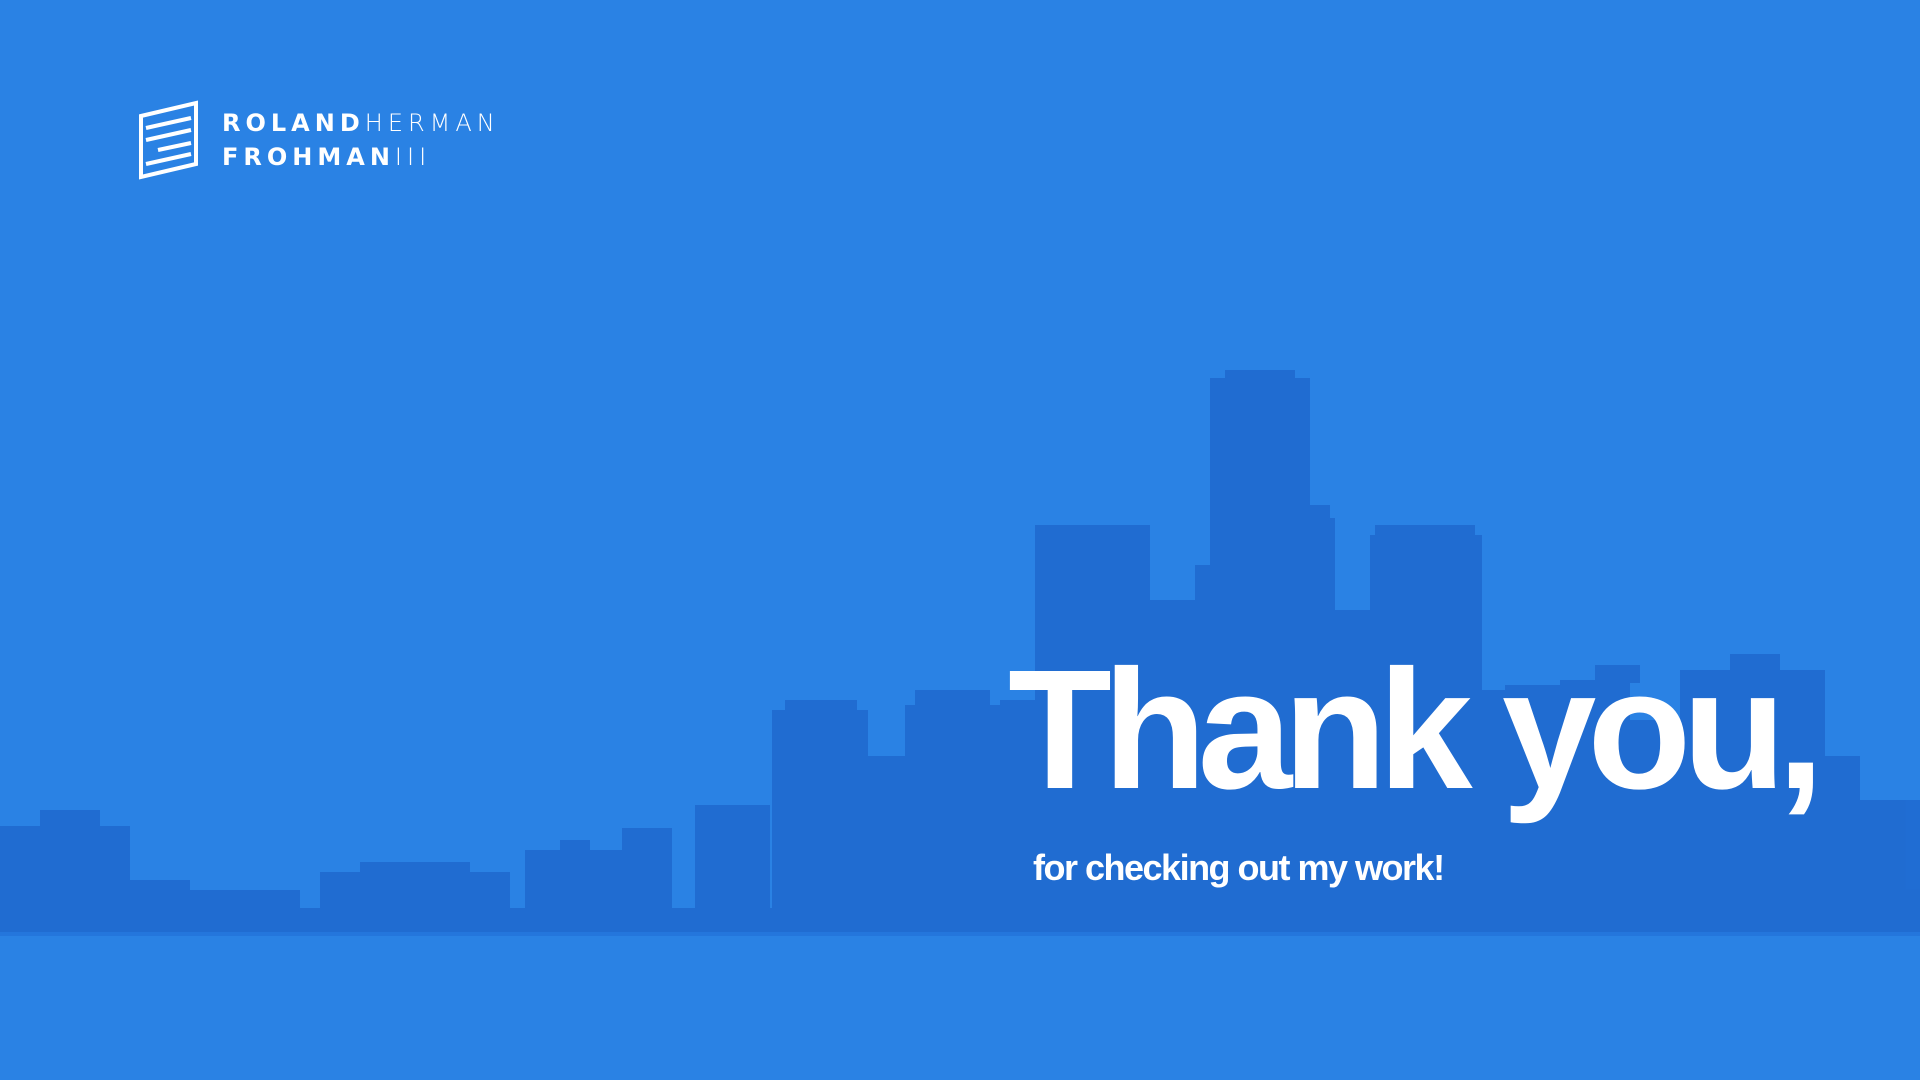 This screenshot has height=1080, width=1920. What do you see at coordinates (1239, 867) in the screenshot?
I see `thank-you-subheading: for checking out my work!` at bounding box center [1239, 867].